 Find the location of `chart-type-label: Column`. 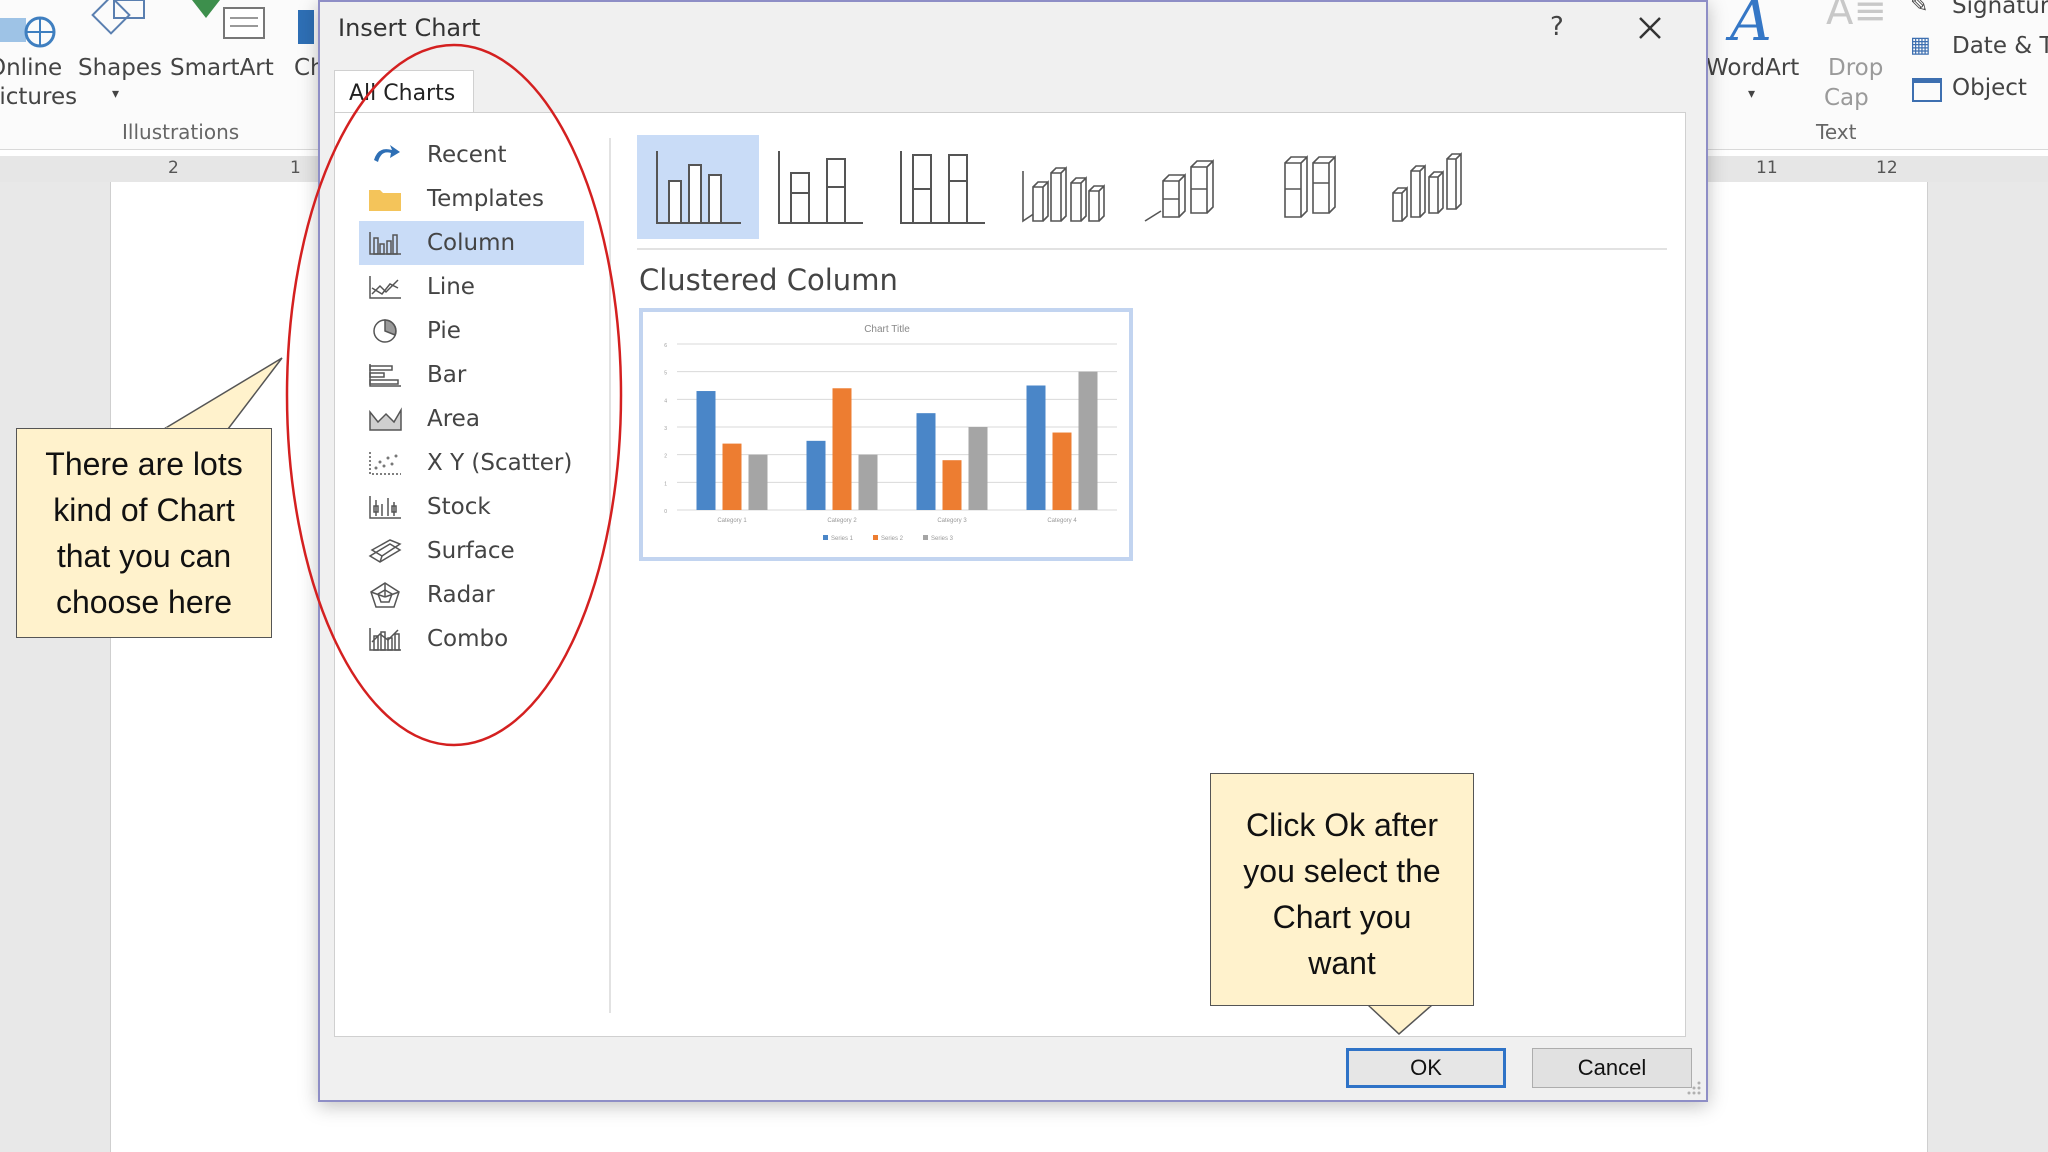

chart-type-label: Column is located at coordinates (471, 243).